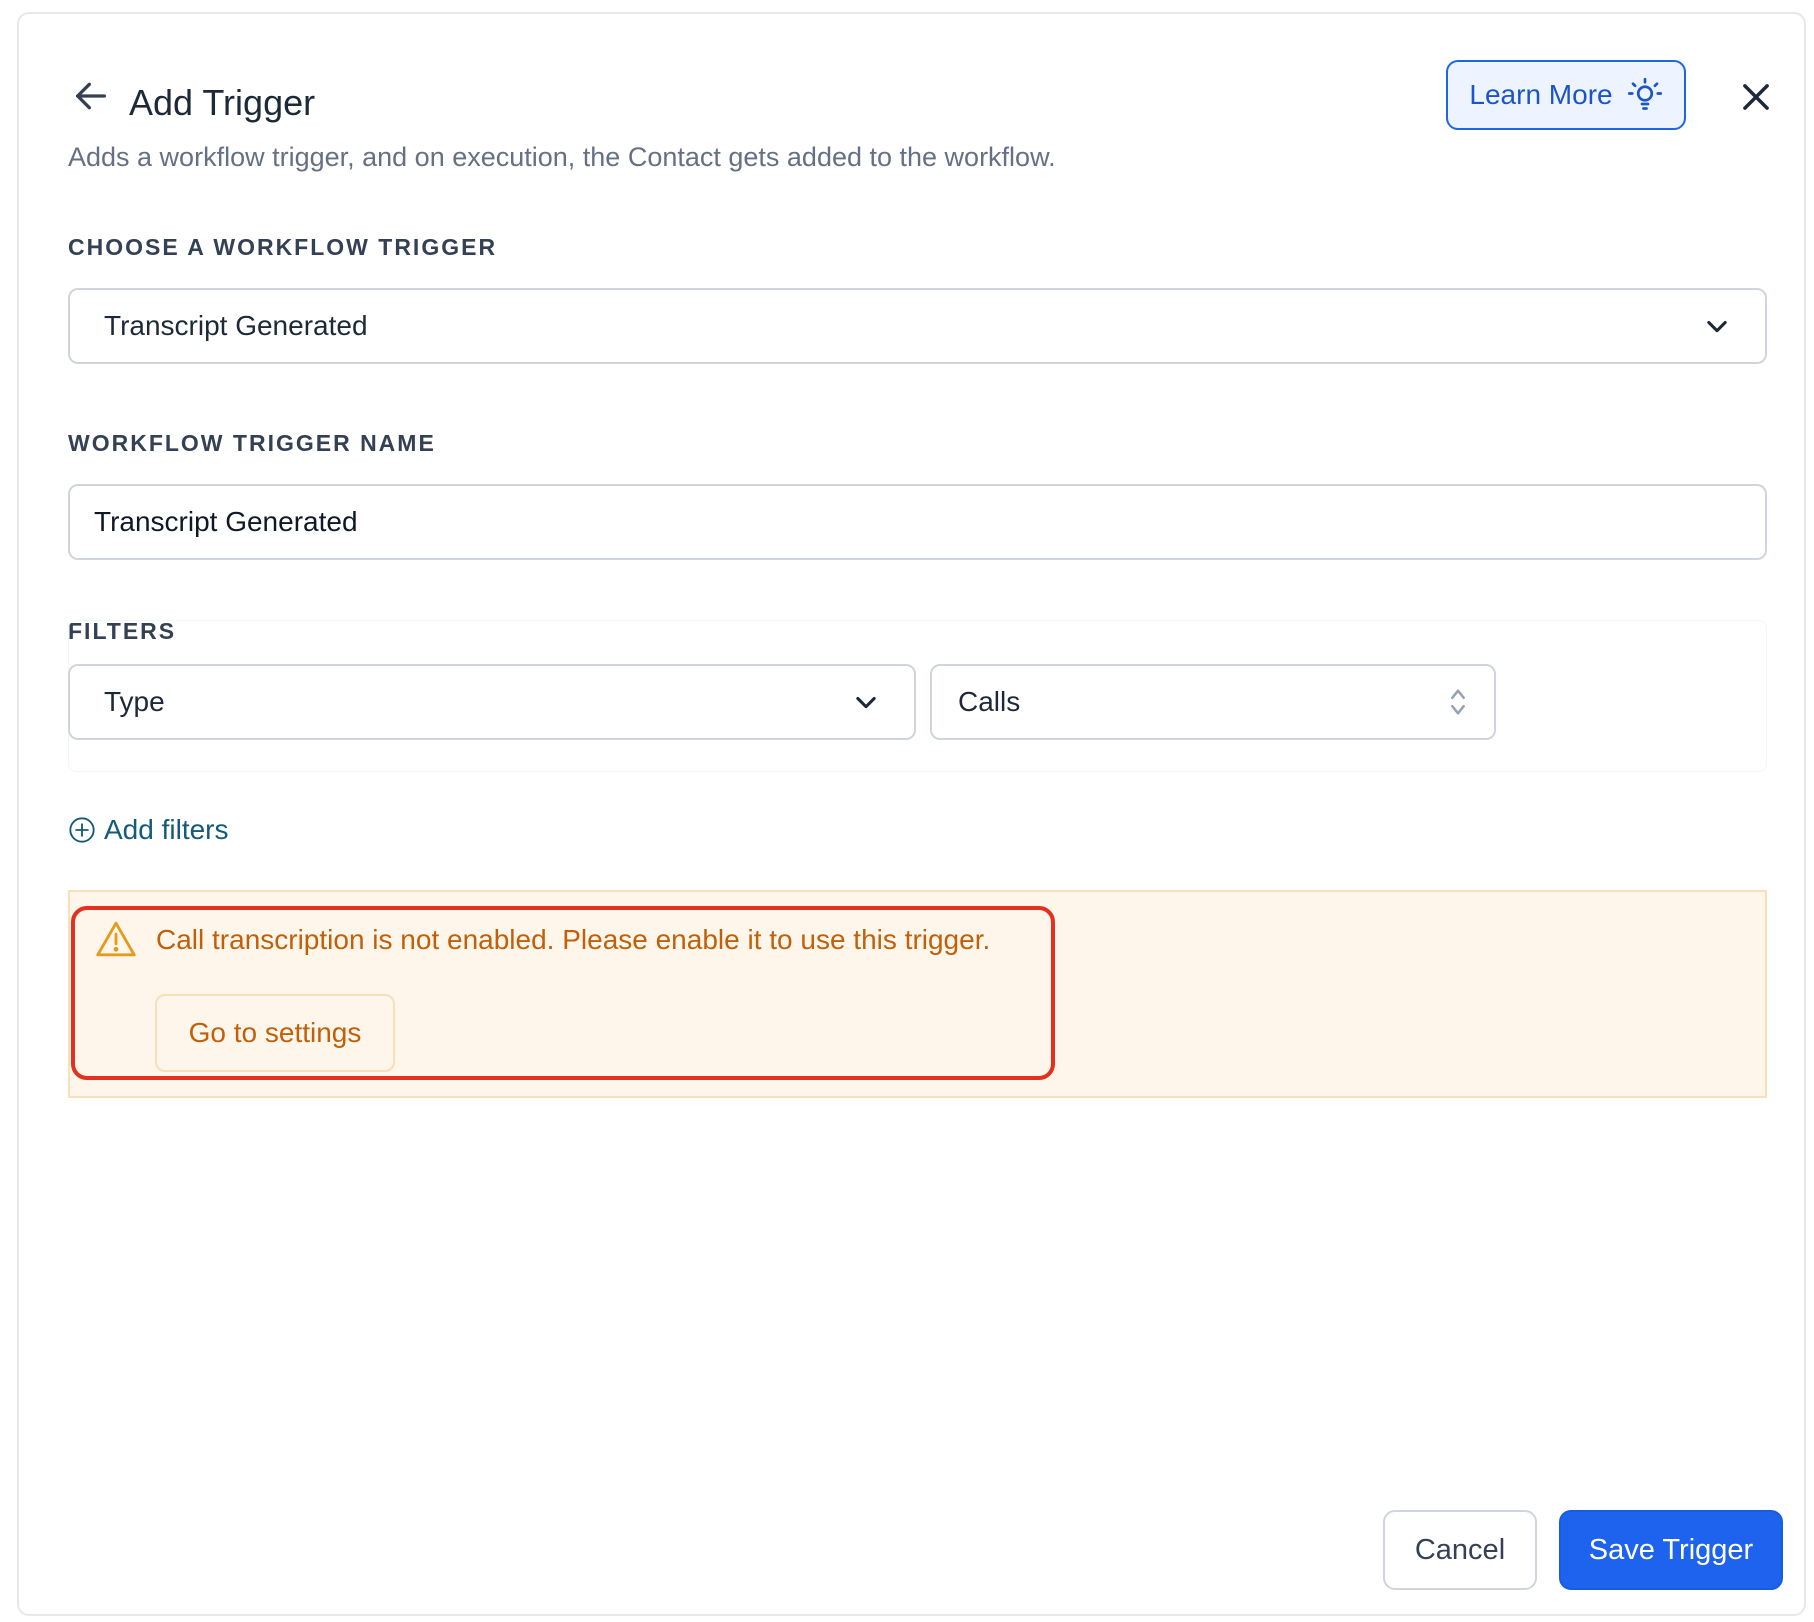 The height and width of the screenshot is (1622, 1814). I want to click on back-arrow-icon, so click(91, 96).